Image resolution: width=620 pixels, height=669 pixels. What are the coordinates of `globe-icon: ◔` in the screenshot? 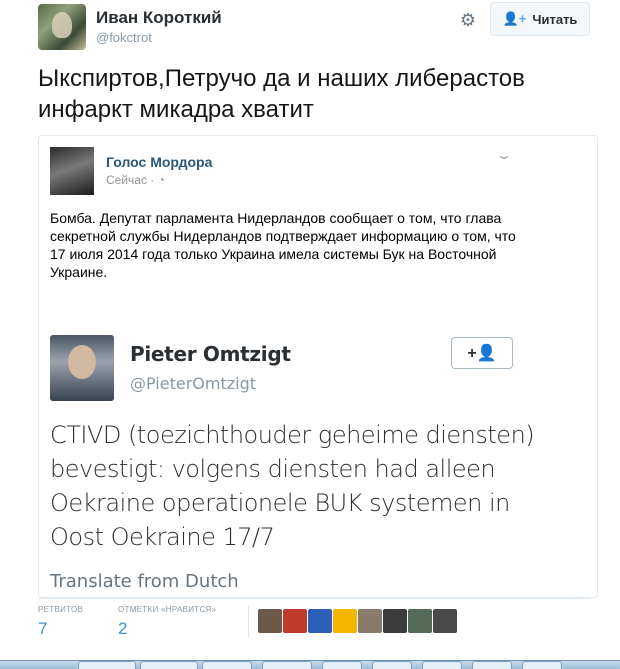 It's located at (161, 180).